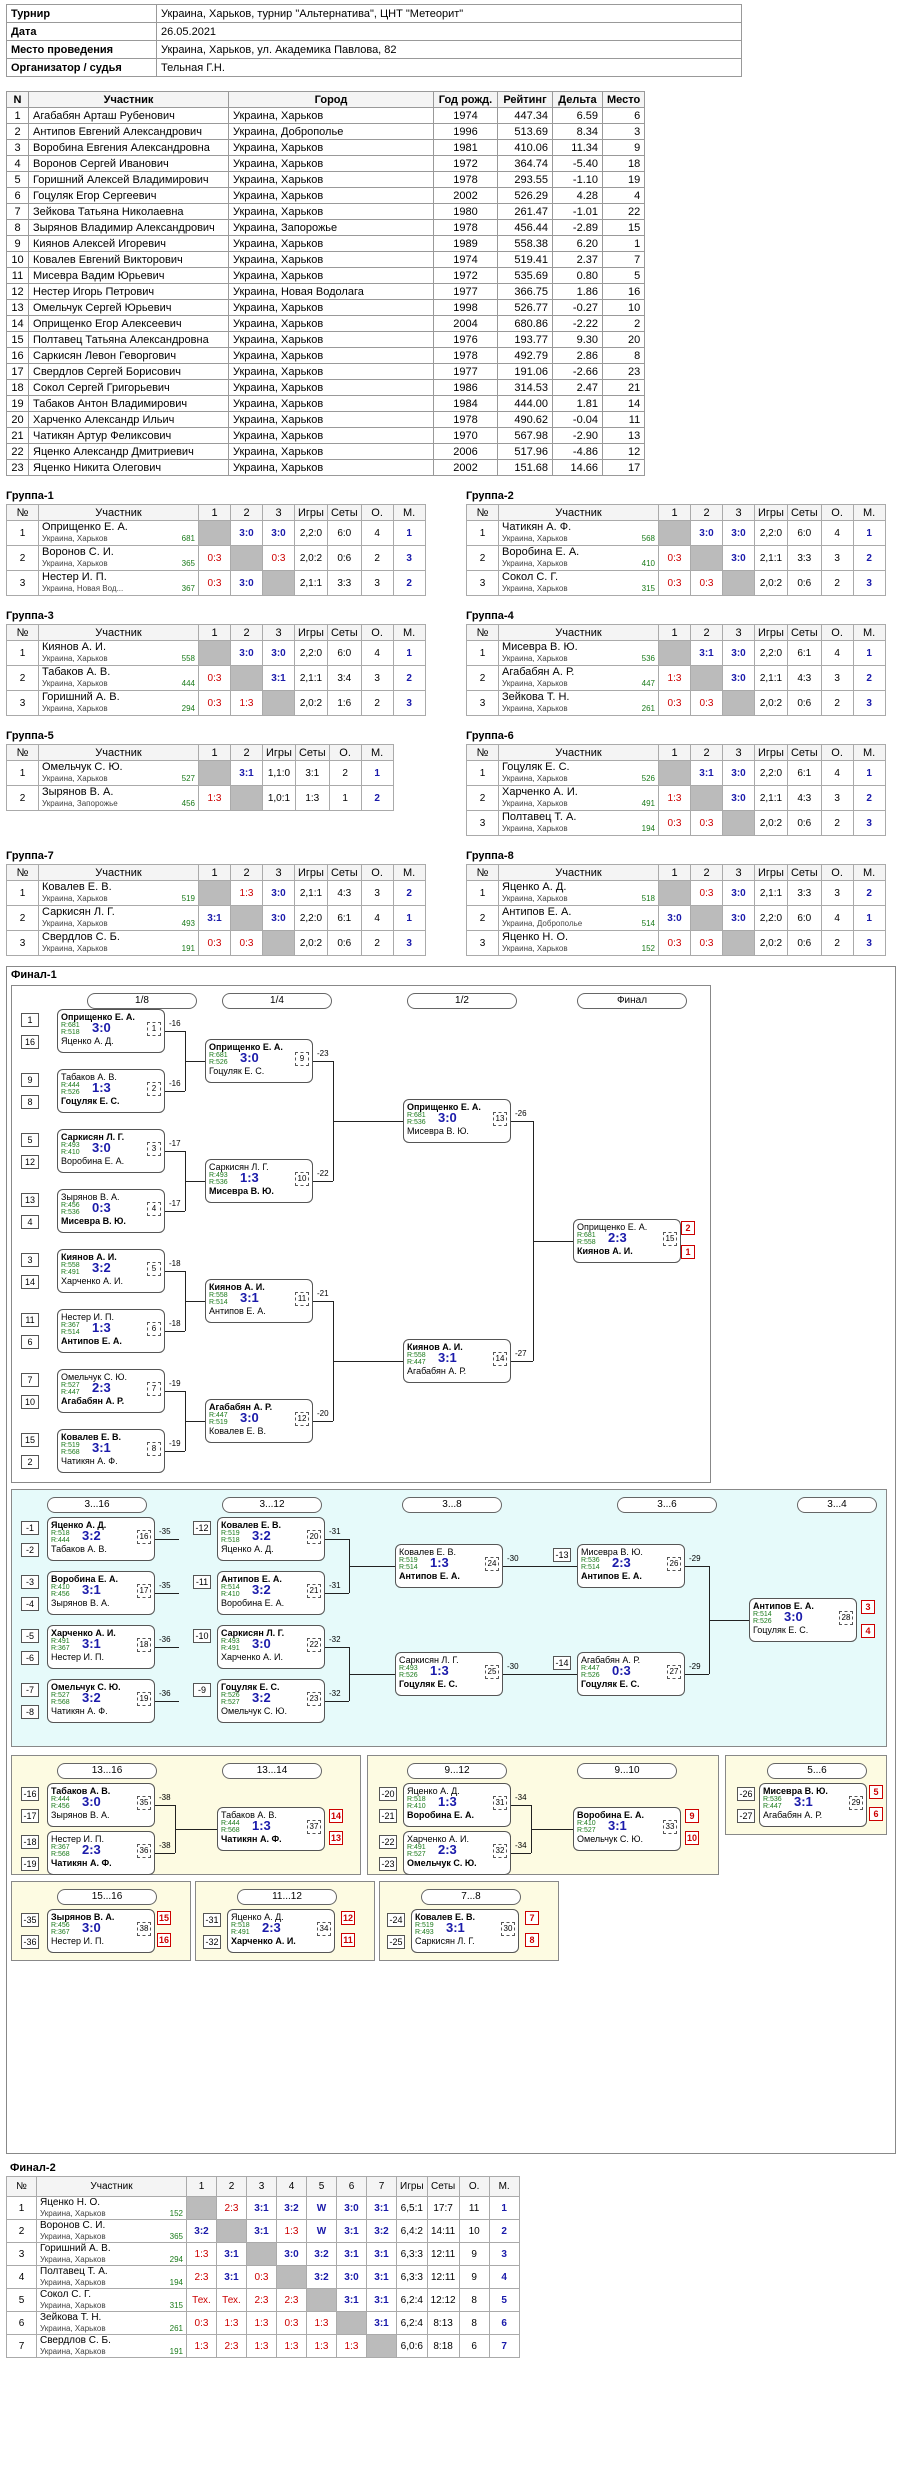 The width and height of the screenshot is (906, 2485). What do you see at coordinates (771, 752) in the screenshot?
I see `group-header-cell: Игры` at bounding box center [771, 752].